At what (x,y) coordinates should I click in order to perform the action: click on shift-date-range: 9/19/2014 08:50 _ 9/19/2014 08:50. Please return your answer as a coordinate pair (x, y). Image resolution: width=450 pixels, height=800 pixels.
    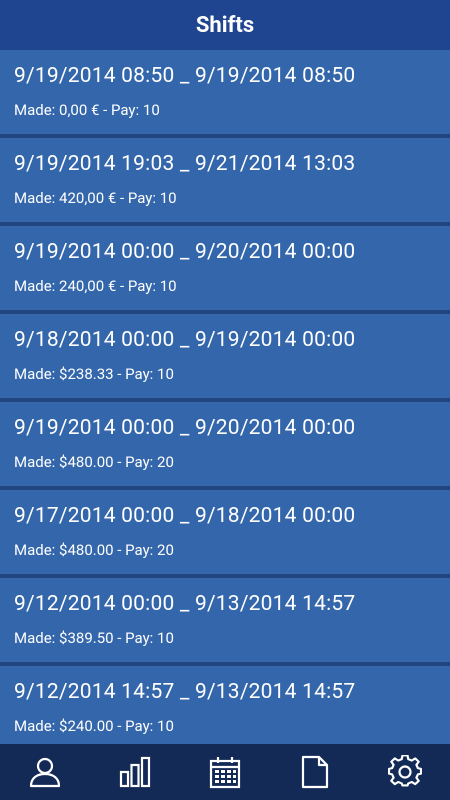
    Looking at the image, I should click on (185, 76).